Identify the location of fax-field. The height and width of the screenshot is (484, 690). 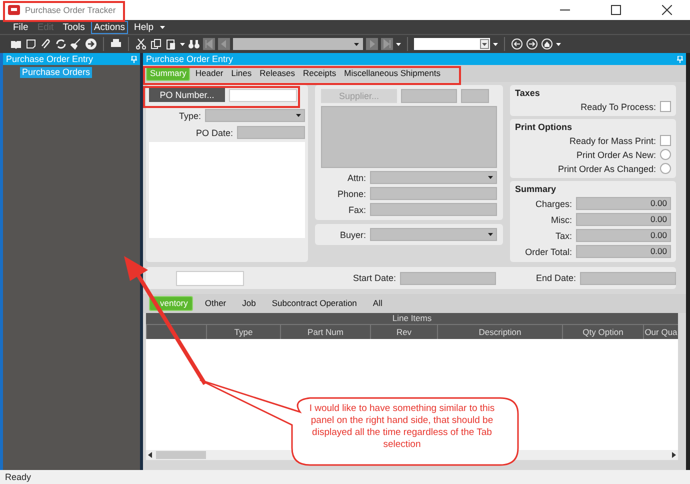
(433, 209).